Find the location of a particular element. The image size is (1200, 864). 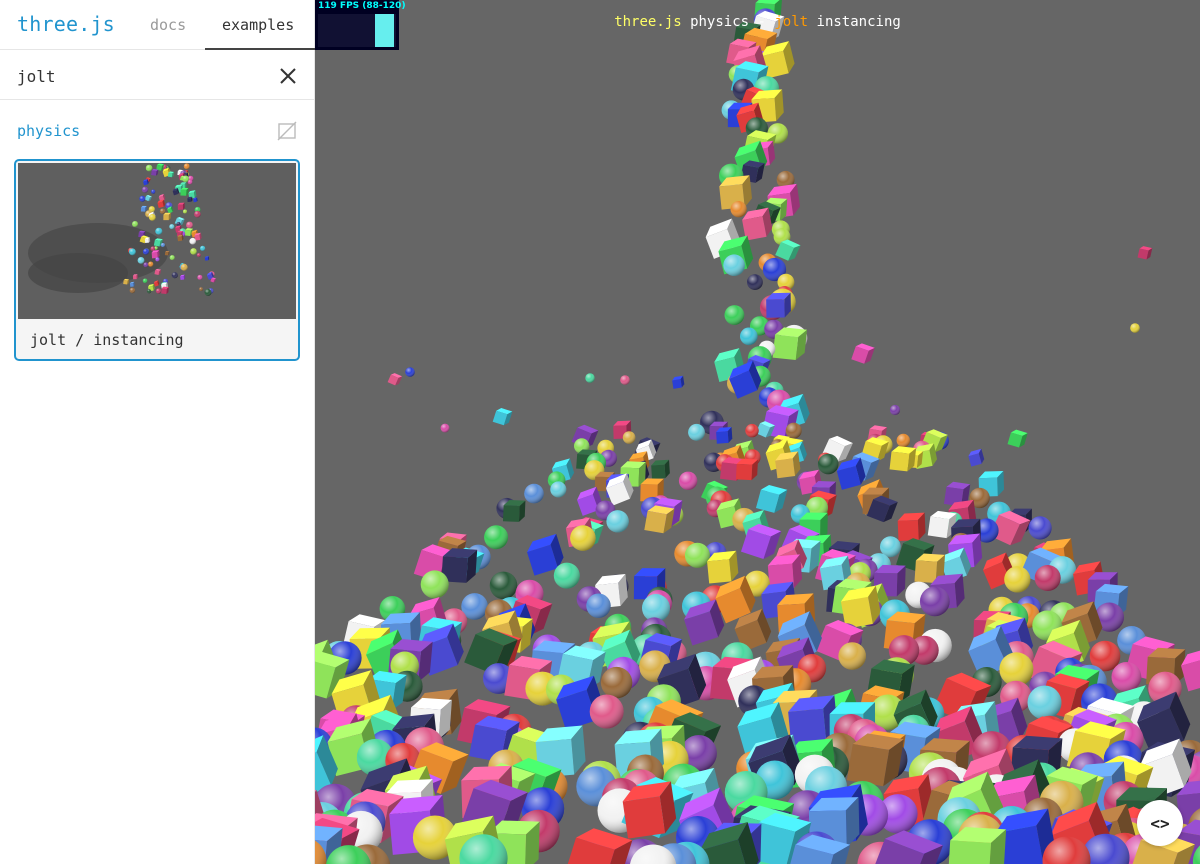

example-card: jolt / instancing is located at coordinates (157, 260).